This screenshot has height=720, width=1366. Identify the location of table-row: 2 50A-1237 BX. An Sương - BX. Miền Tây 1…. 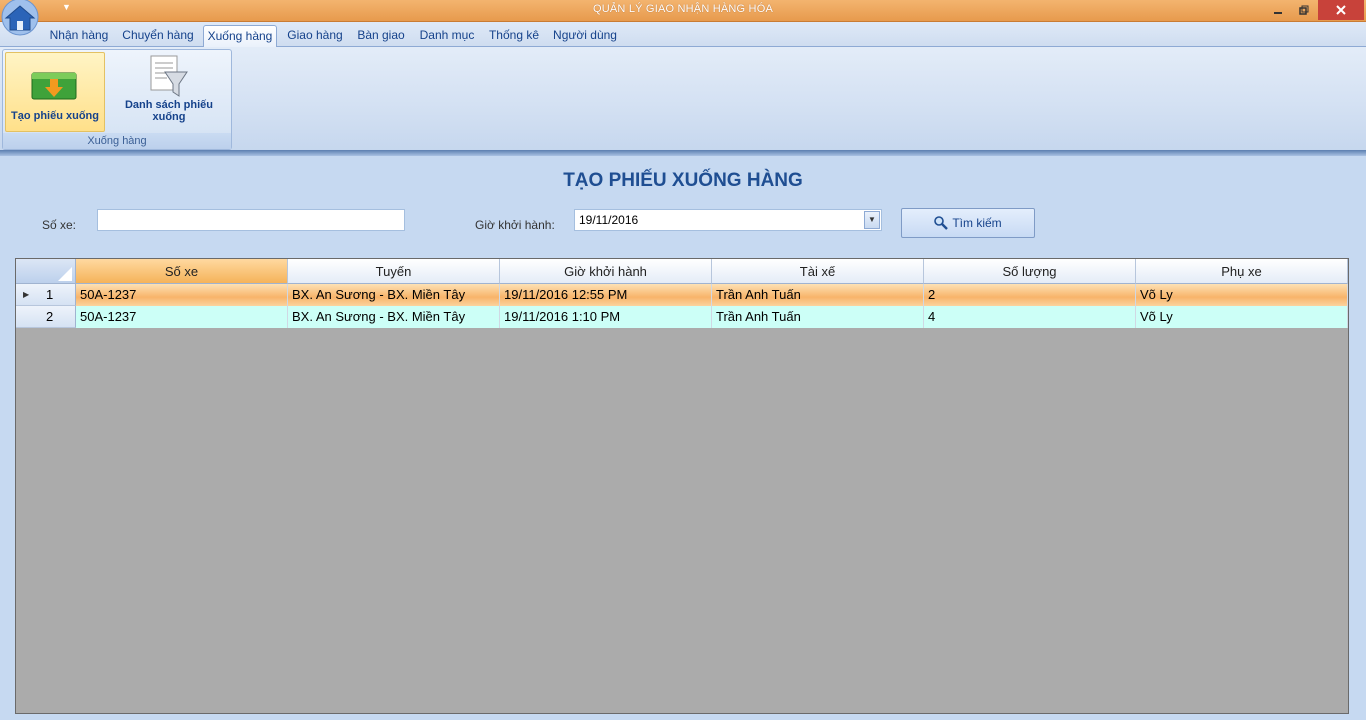
(682, 317).